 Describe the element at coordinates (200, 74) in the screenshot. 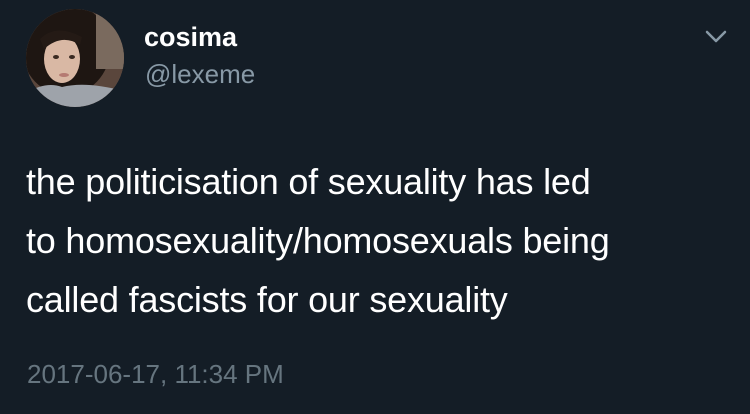

I see `user-handle: @lexeme` at that location.